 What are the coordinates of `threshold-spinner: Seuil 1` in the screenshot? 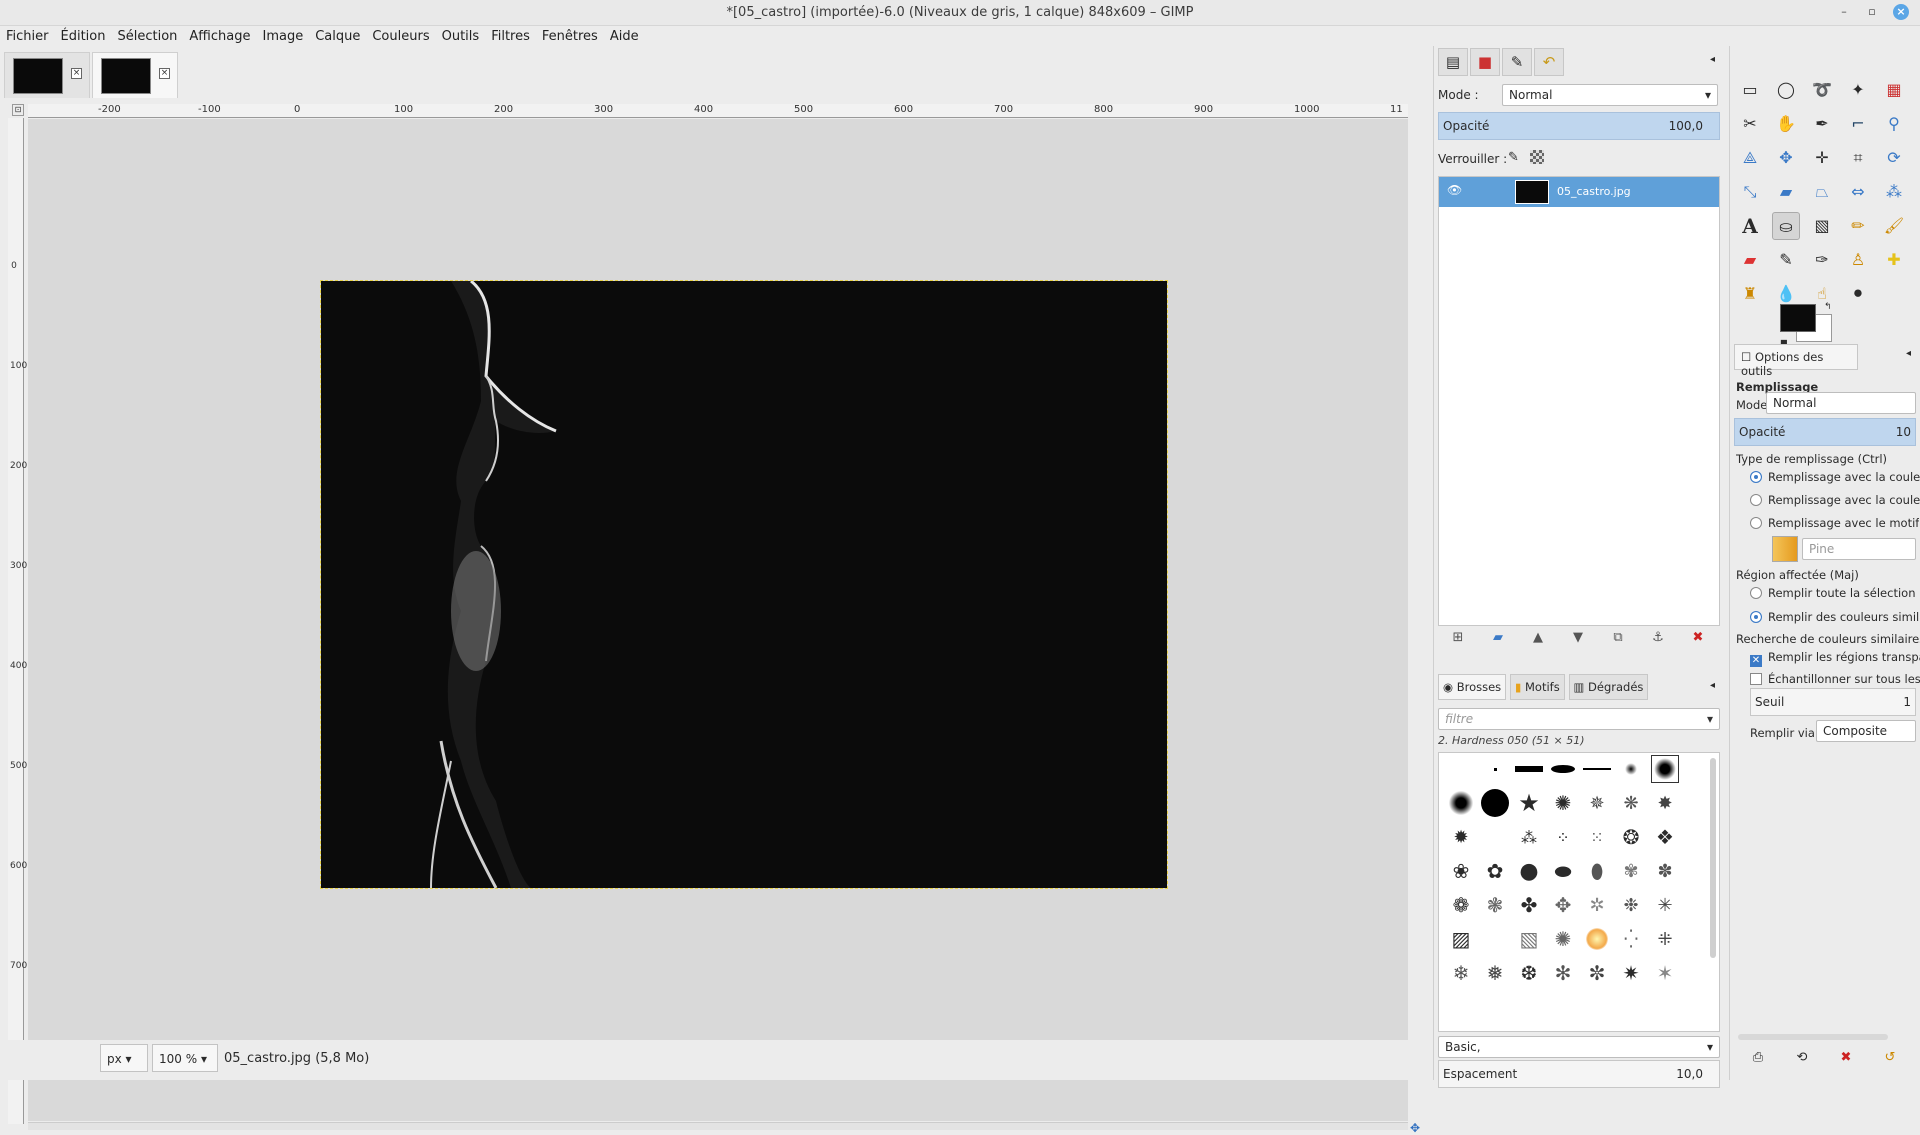 It's located at (1833, 702).